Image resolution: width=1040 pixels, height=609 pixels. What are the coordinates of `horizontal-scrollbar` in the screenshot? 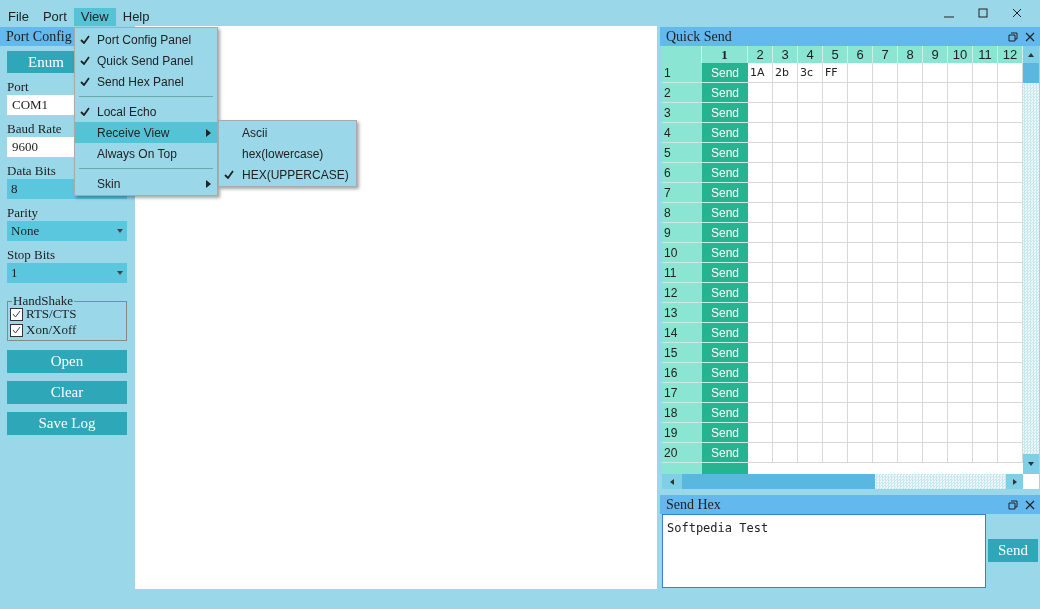 It's located at (842, 481).